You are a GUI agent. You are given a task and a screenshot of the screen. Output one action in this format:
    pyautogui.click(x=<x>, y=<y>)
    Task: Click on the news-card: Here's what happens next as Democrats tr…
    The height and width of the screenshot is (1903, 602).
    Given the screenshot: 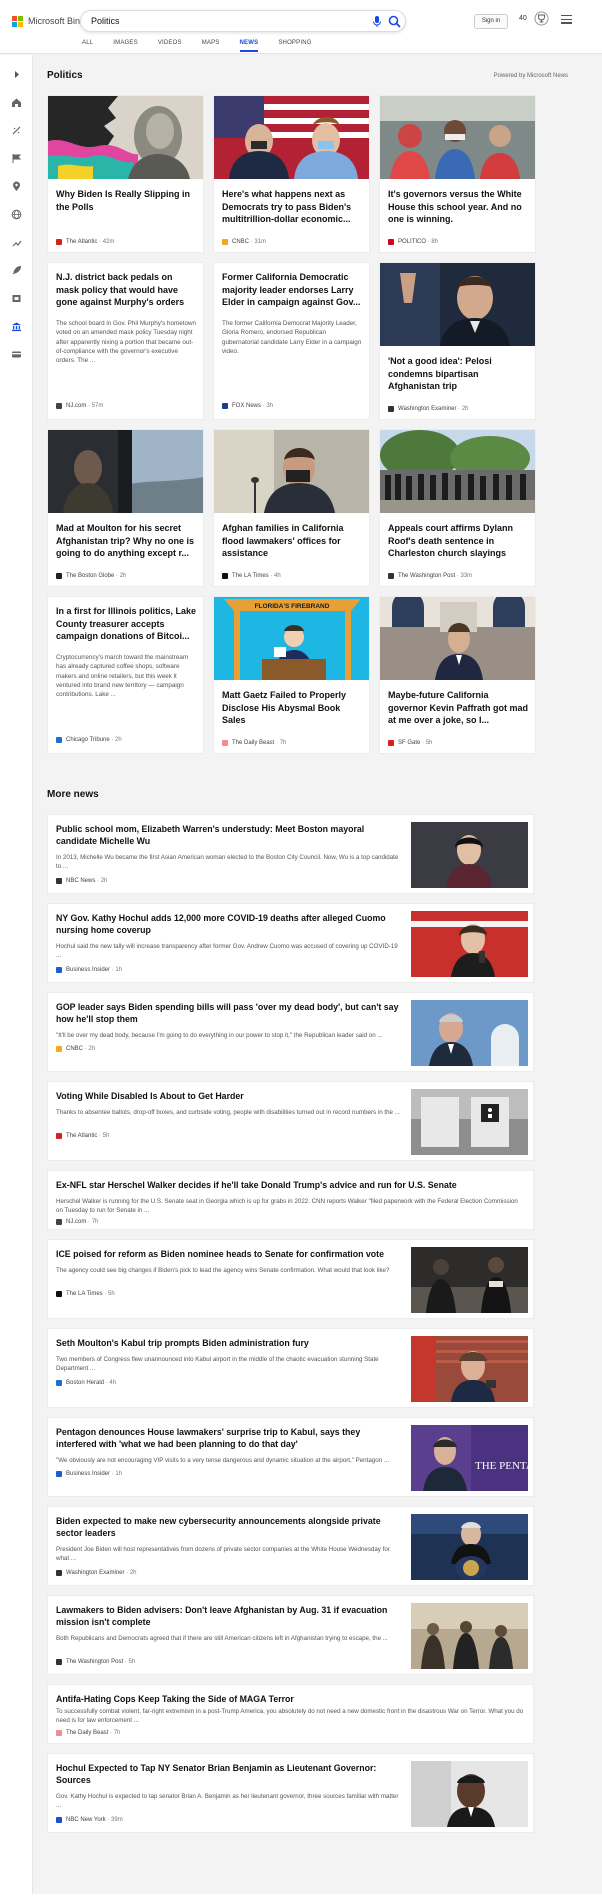 What is the action you would take?
    pyautogui.click(x=291, y=174)
    